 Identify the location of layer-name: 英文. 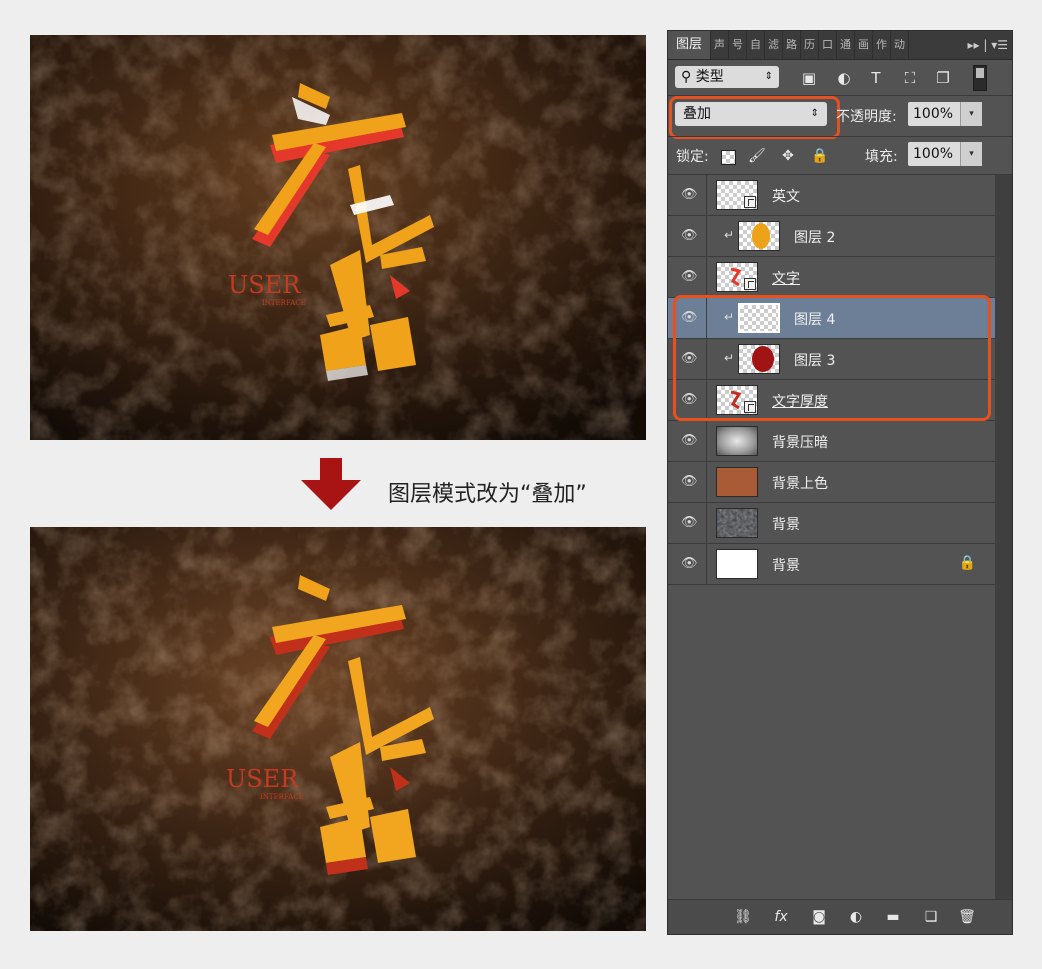
(786, 196).